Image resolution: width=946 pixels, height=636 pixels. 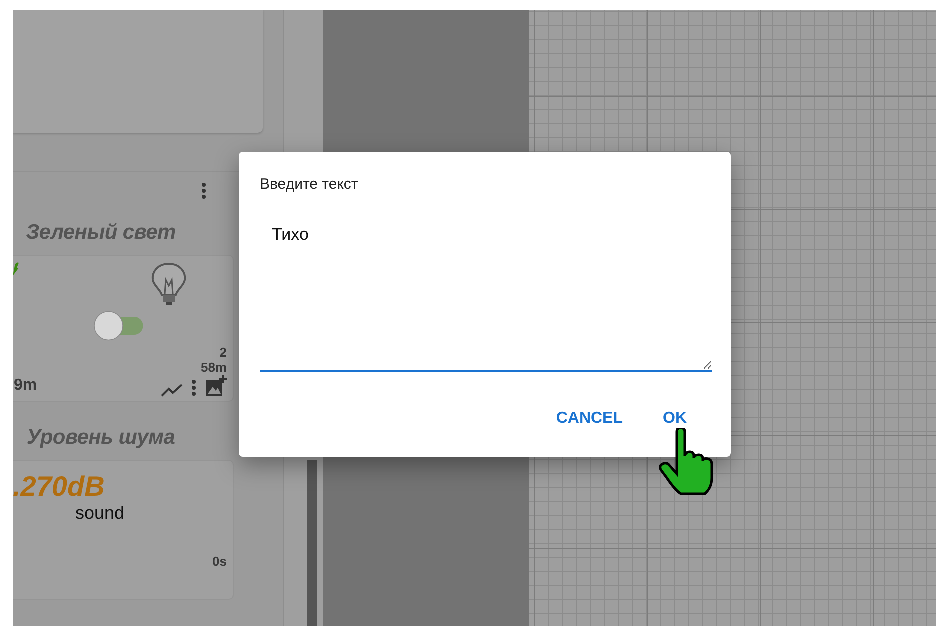 What do you see at coordinates (589, 419) in the screenshot?
I see `dialog-button: CANCEL` at bounding box center [589, 419].